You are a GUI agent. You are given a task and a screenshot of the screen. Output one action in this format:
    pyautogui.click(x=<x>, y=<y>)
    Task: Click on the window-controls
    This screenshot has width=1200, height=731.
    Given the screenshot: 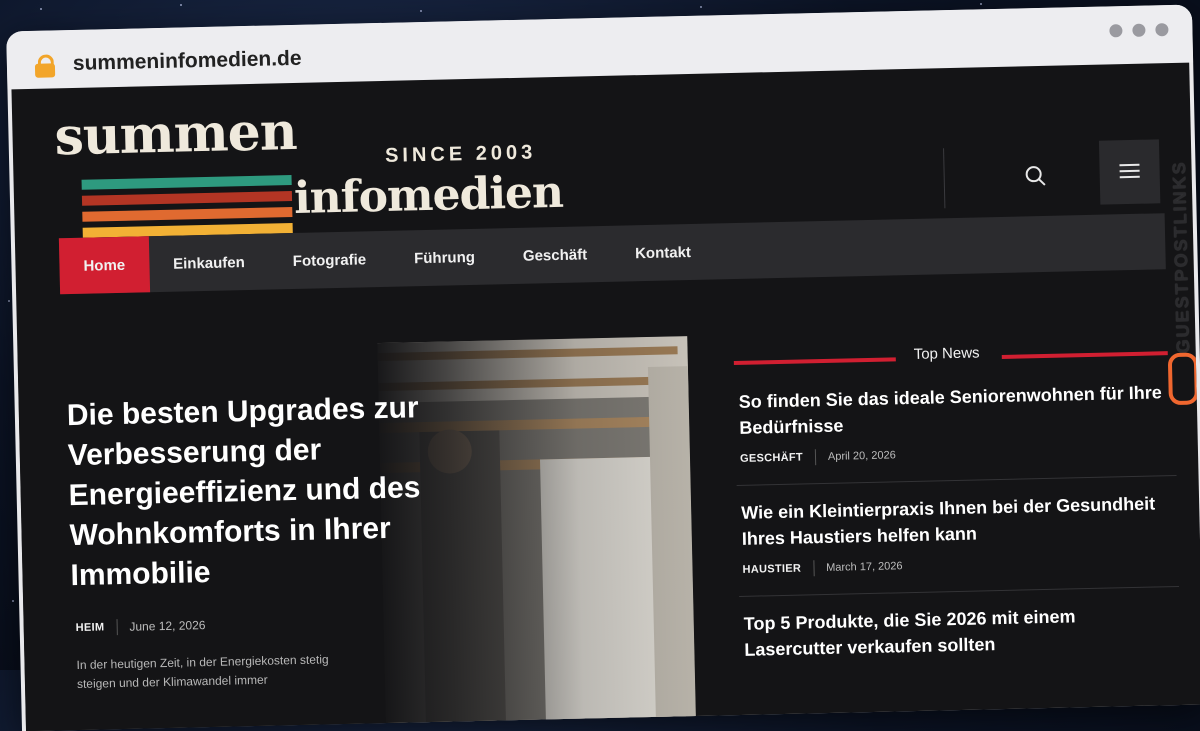 What is the action you would take?
    pyautogui.click(x=1139, y=30)
    